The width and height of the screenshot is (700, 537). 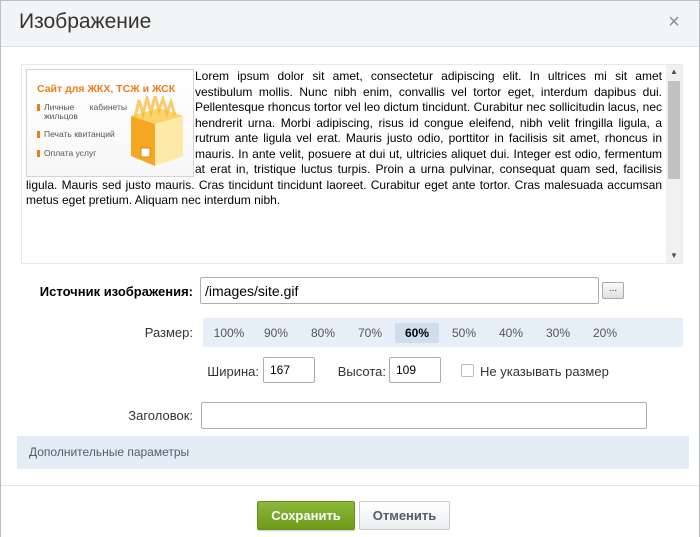 I want to click on banner-item: Печать квитанций, so click(x=76, y=134).